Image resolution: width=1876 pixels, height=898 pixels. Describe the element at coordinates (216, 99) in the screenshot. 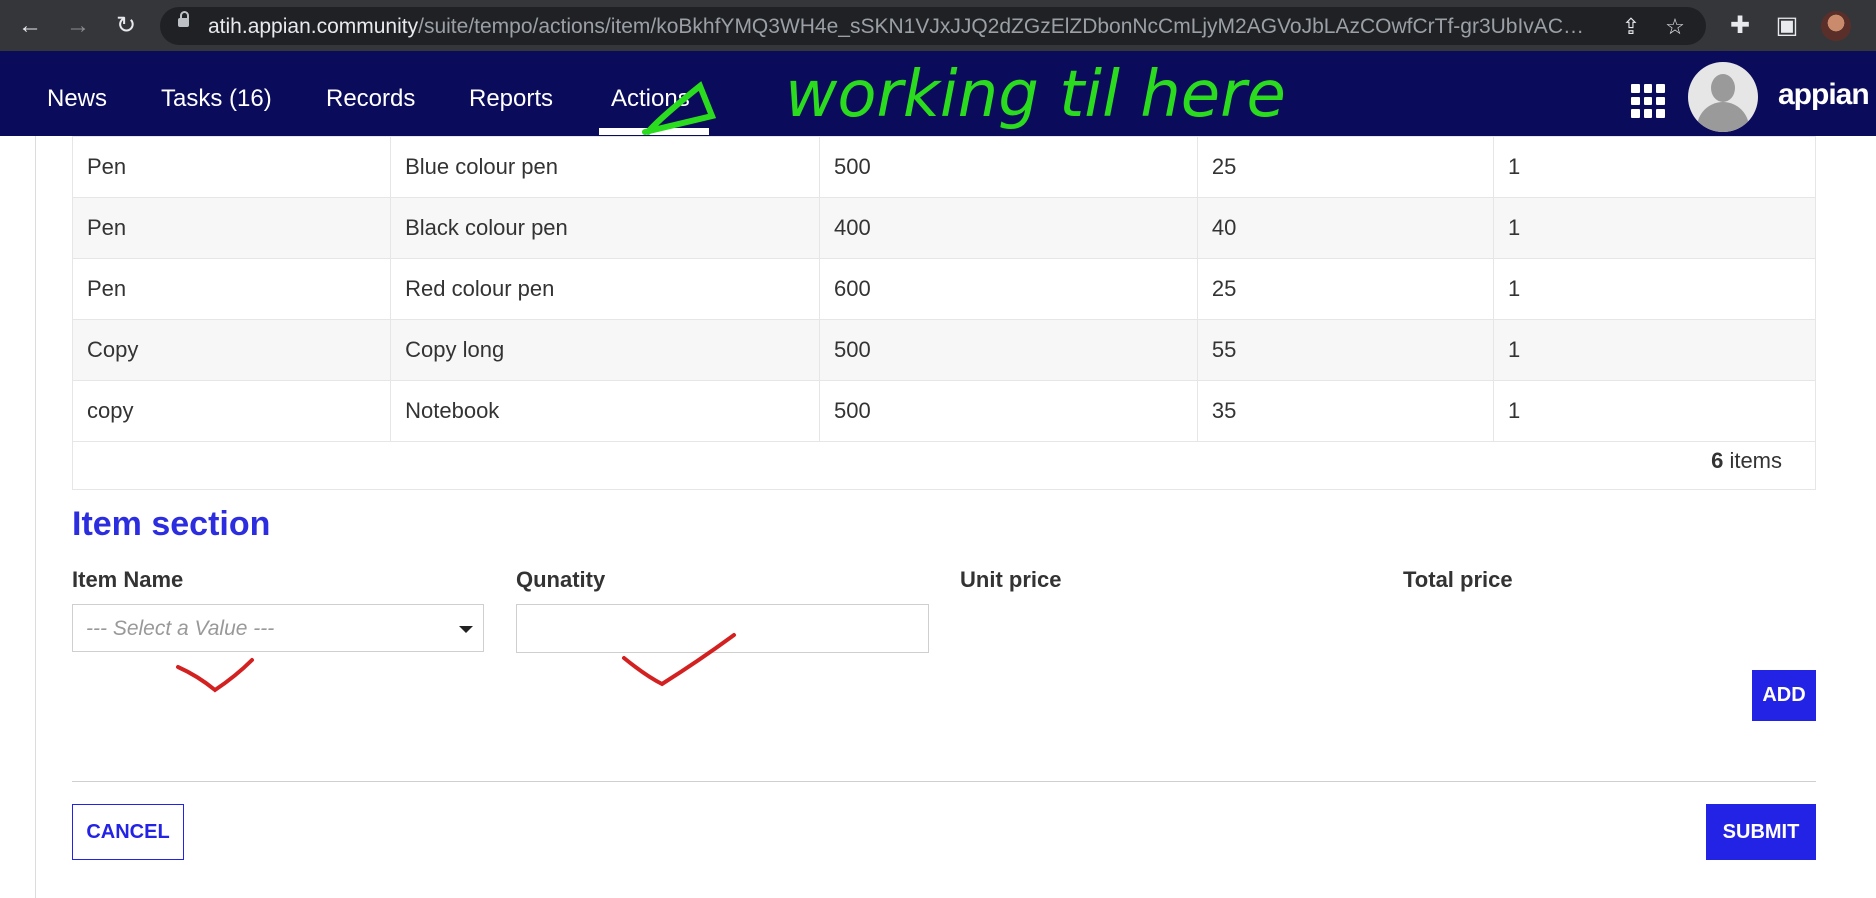

I see `tab-tasks: Tasks (16)` at that location.